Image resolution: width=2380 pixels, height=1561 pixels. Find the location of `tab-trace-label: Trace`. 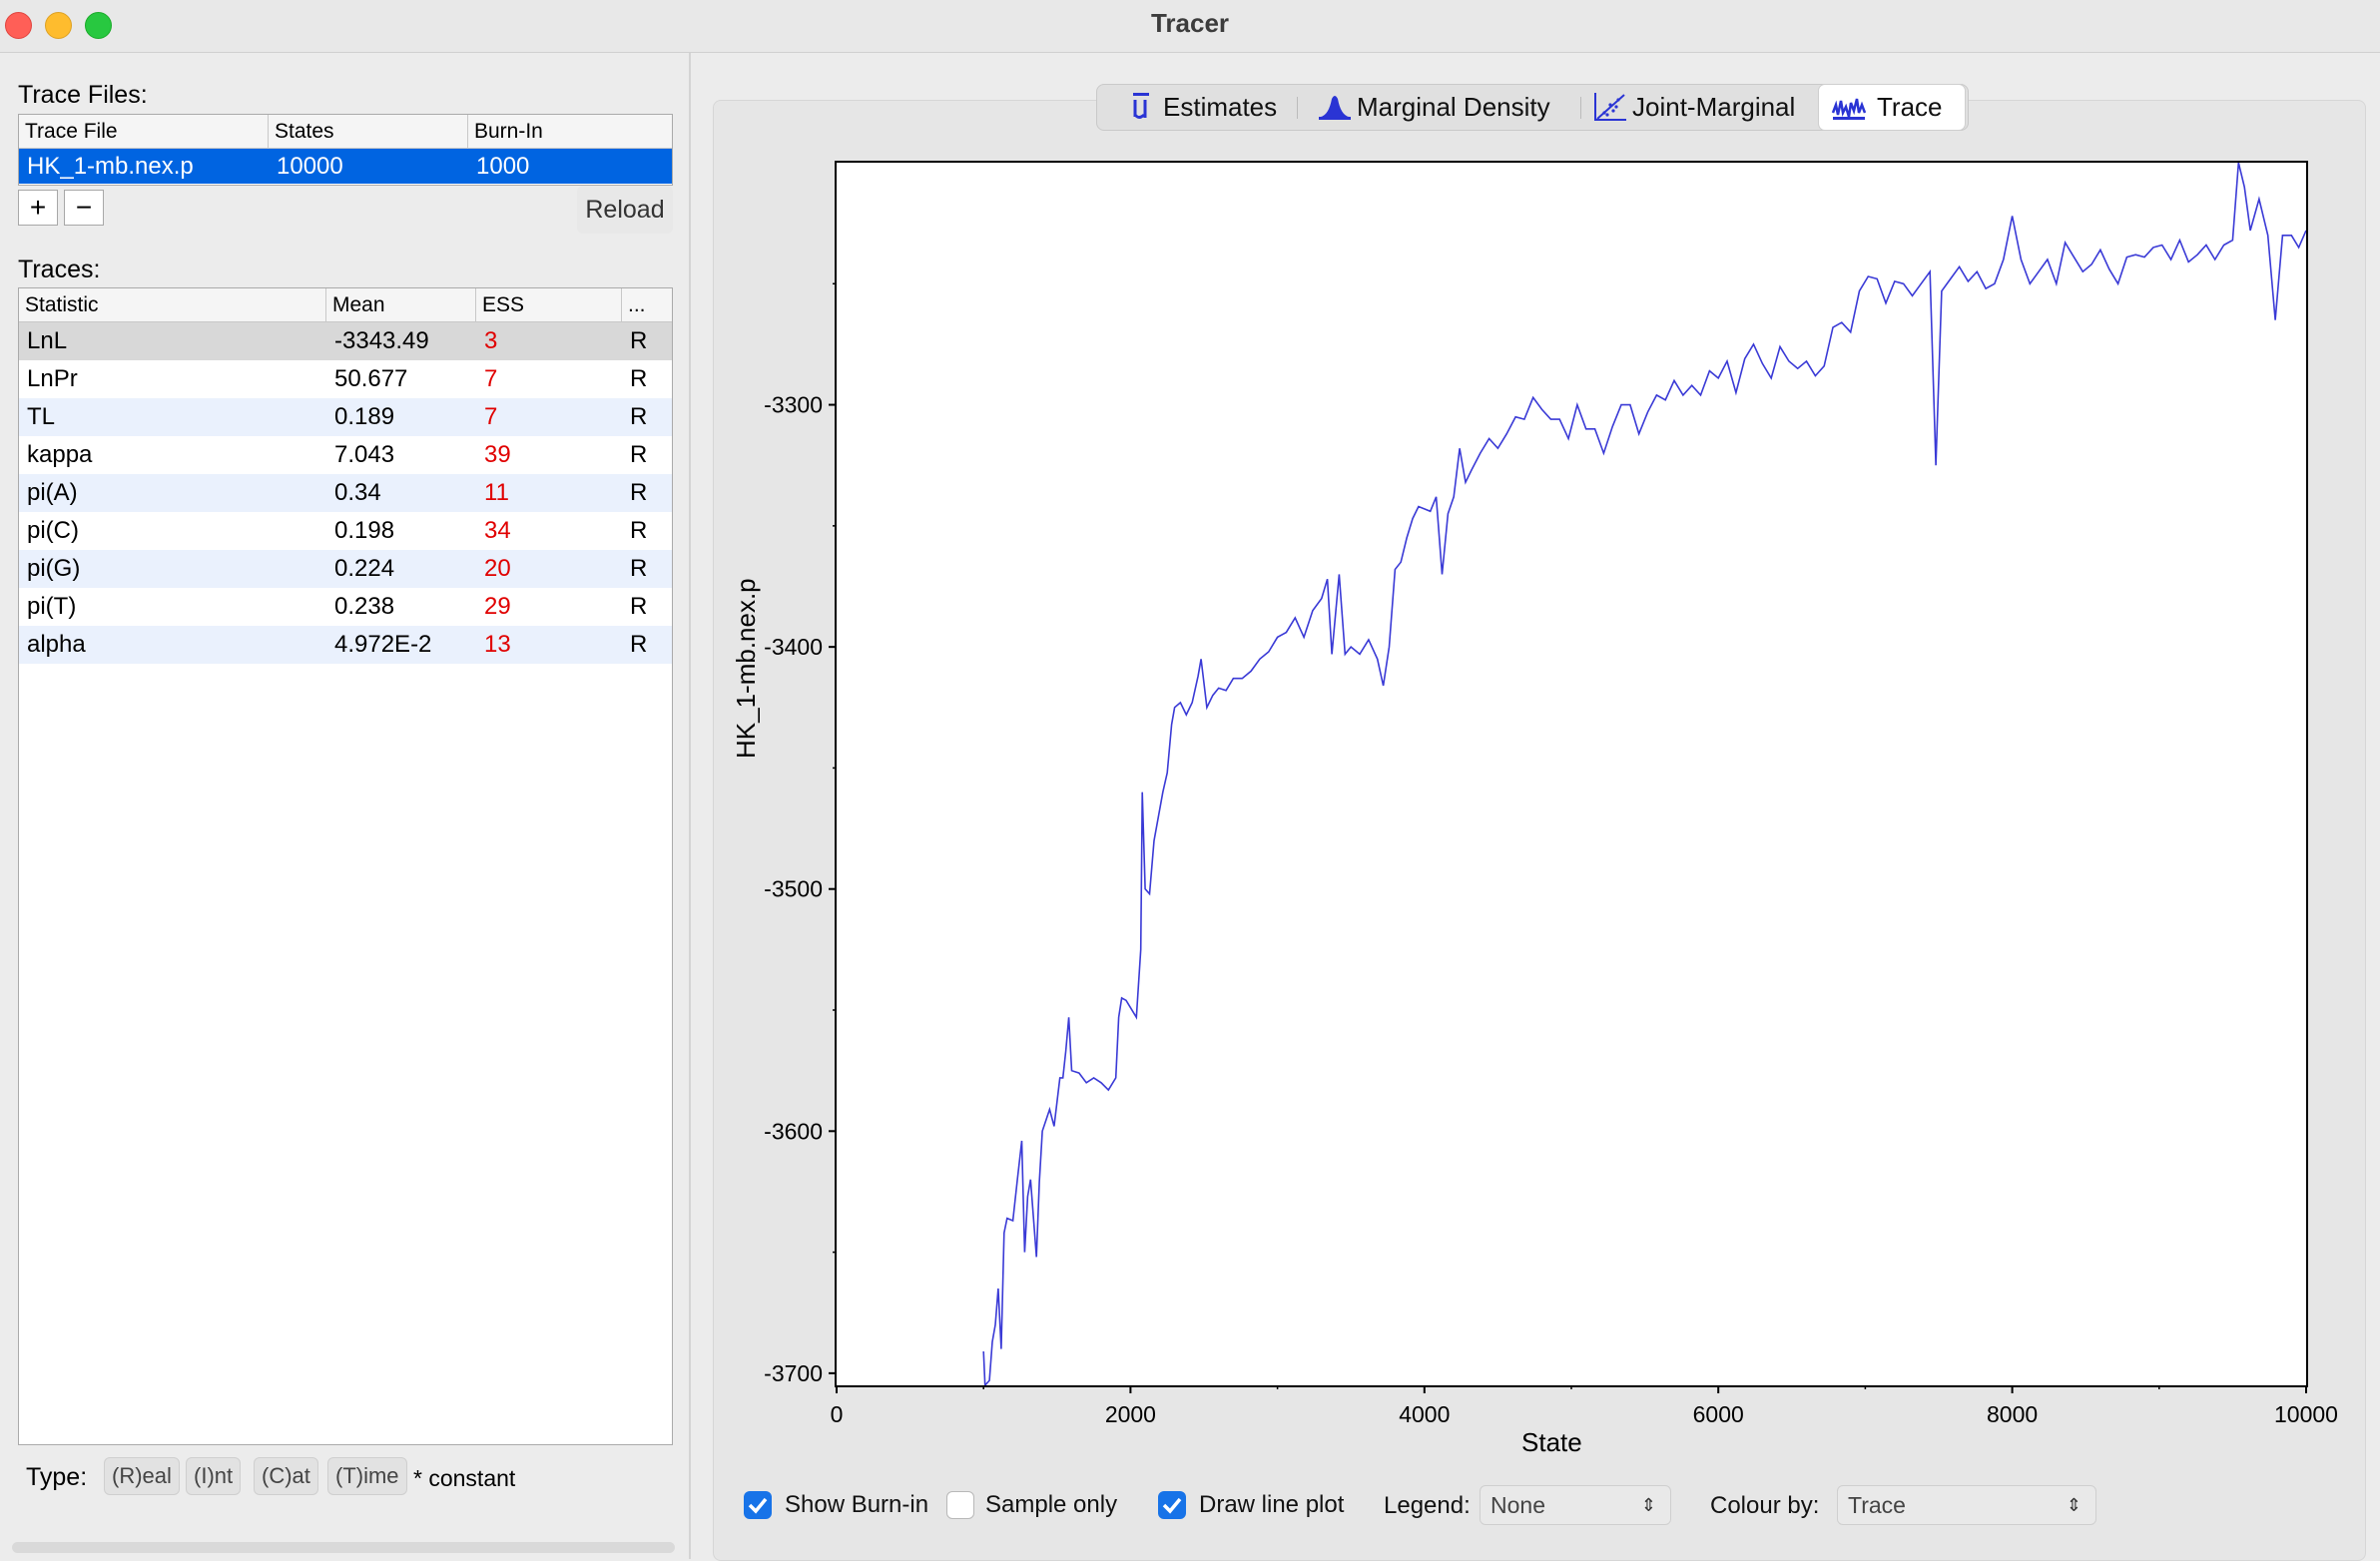

tab-trace-label: Trace is located at coordinates (1910, 107).